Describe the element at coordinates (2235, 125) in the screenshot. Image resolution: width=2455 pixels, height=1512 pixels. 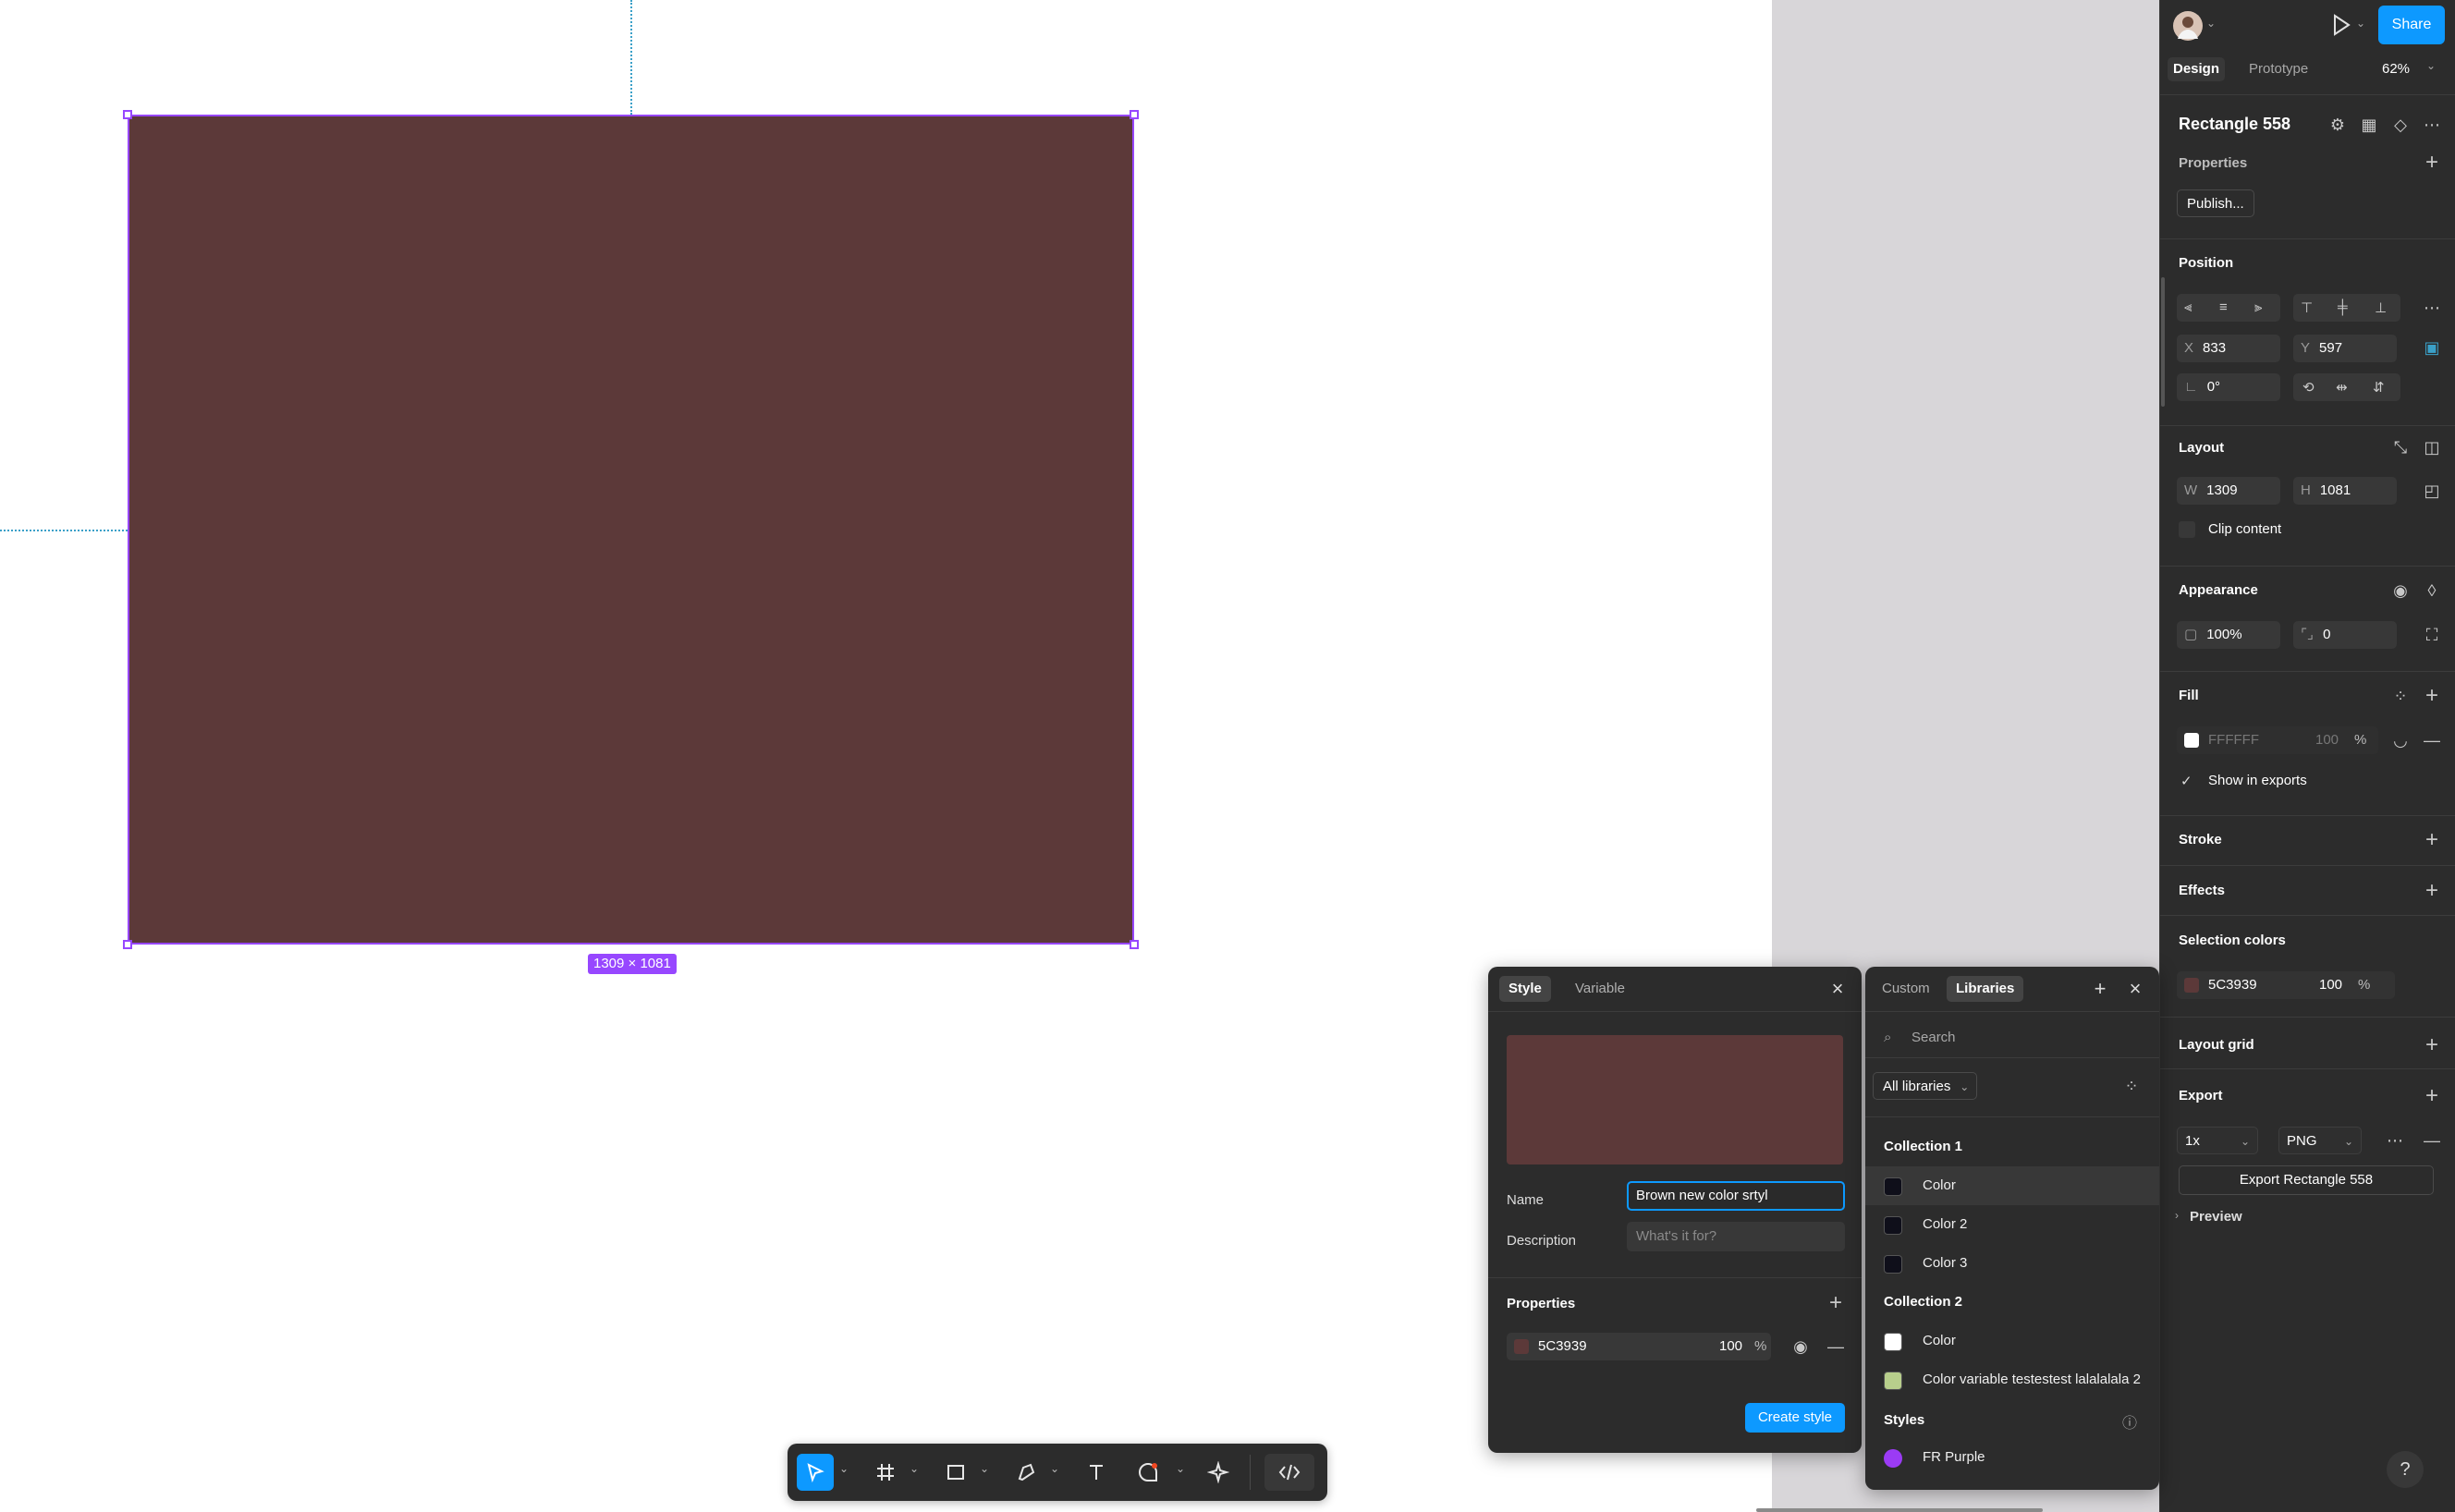
I see `layer-name: Rectangle 558` at that location.